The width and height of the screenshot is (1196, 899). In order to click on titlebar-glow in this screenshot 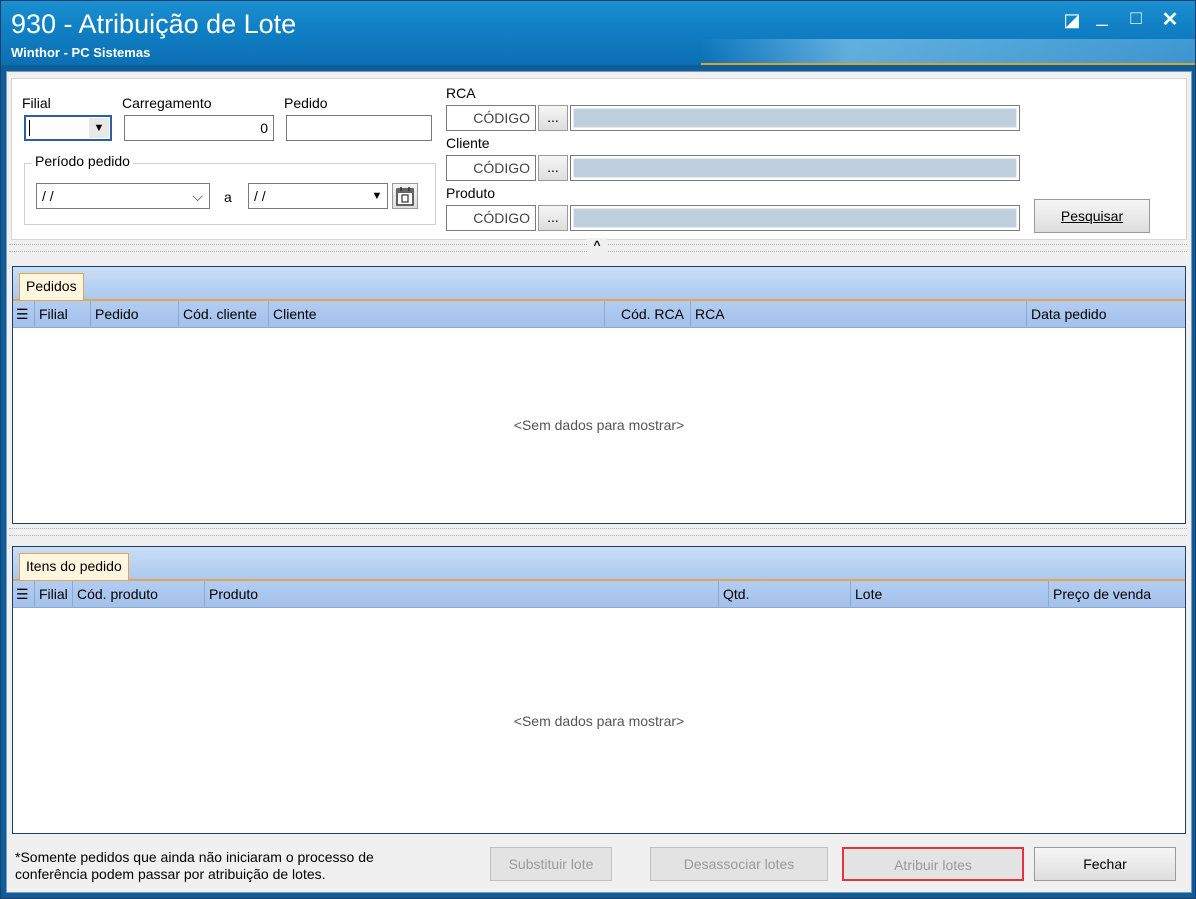, I will do `click(948, 52)`.